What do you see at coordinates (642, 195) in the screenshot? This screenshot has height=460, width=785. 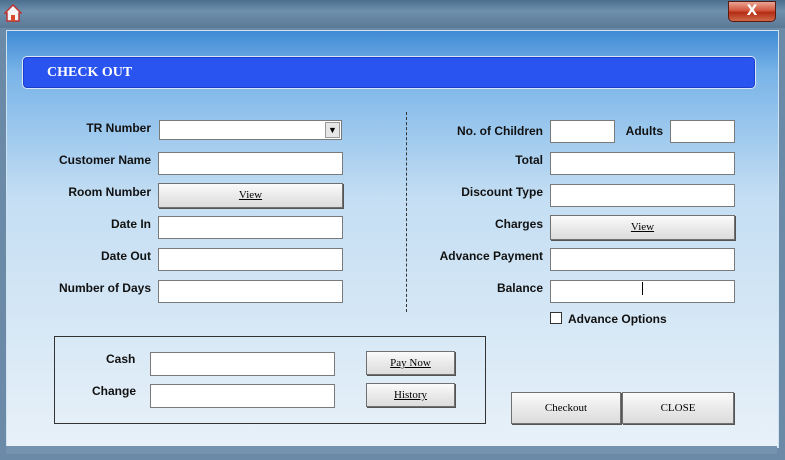 I see `discount-type-field` at bounding box center [642, 195].